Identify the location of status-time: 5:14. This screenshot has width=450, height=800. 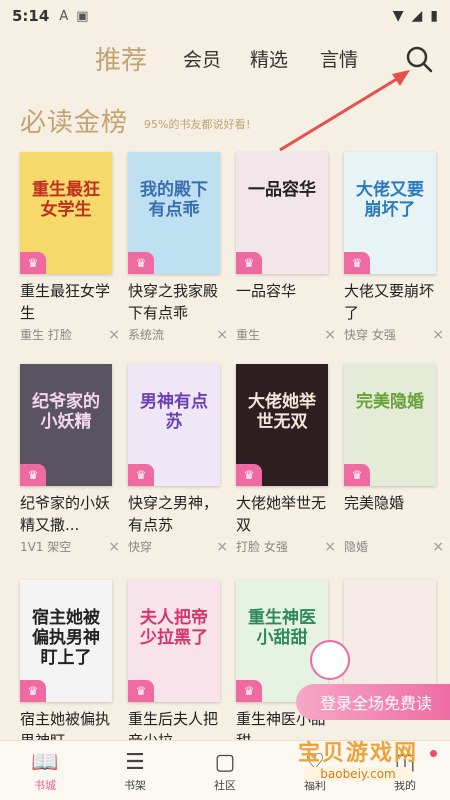
(31, 16).